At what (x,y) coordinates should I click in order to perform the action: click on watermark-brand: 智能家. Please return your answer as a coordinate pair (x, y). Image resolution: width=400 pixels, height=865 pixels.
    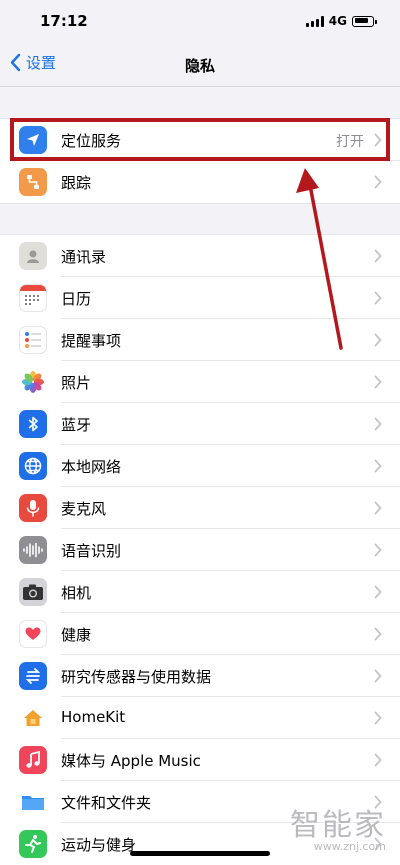
    Looking at the image, I should click on (338, 825).